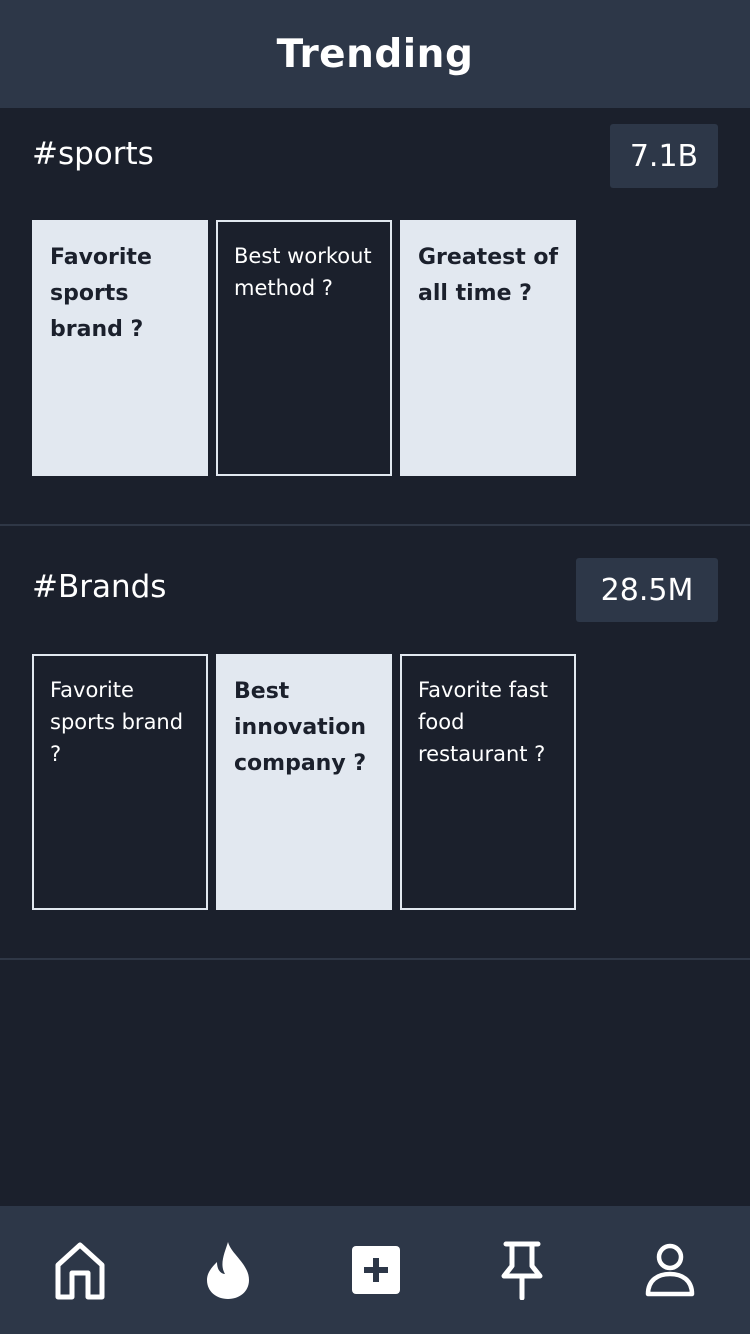 Image resolution: width=750 pixels, height=1334 pixels. I want to click on topic-card: Best workout method ?, so click(304, 348).